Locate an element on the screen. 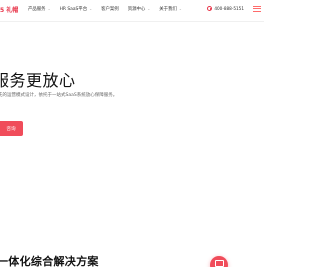 Image resolution: width=320 pixels, height=267 pixels. logo: 5 礼帽 is located at coordinates (9, 9).